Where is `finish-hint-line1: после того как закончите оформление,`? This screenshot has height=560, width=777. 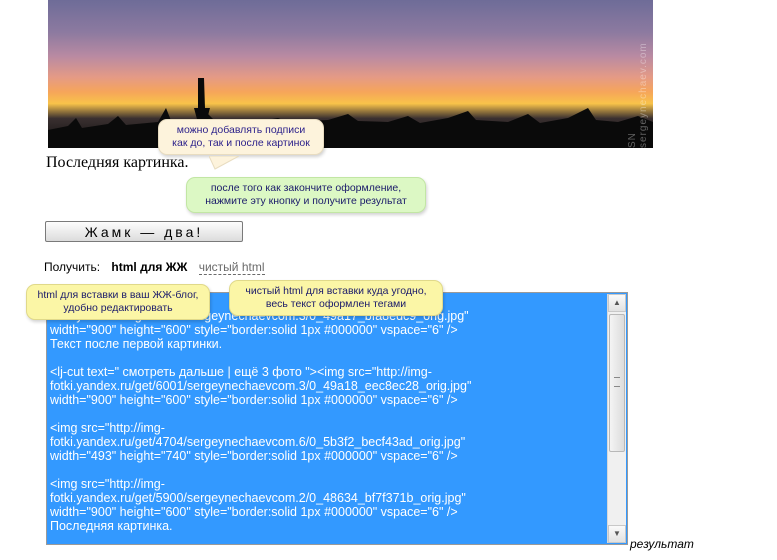 finish-hint-line1: после того как закончите оформление, is located at coordinates (306, 188).